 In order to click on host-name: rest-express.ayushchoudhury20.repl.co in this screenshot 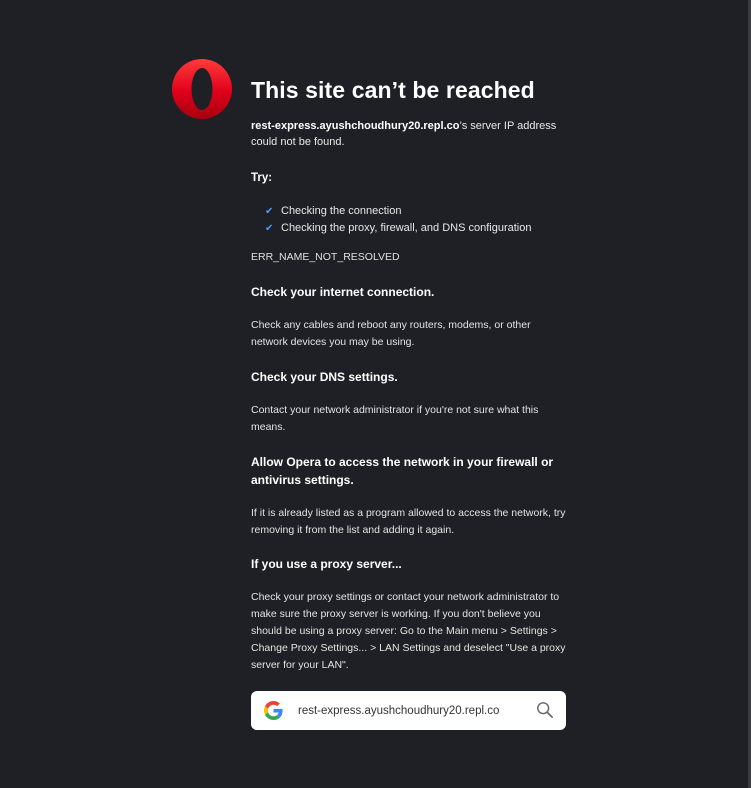, I will do `click(355, 126)`.